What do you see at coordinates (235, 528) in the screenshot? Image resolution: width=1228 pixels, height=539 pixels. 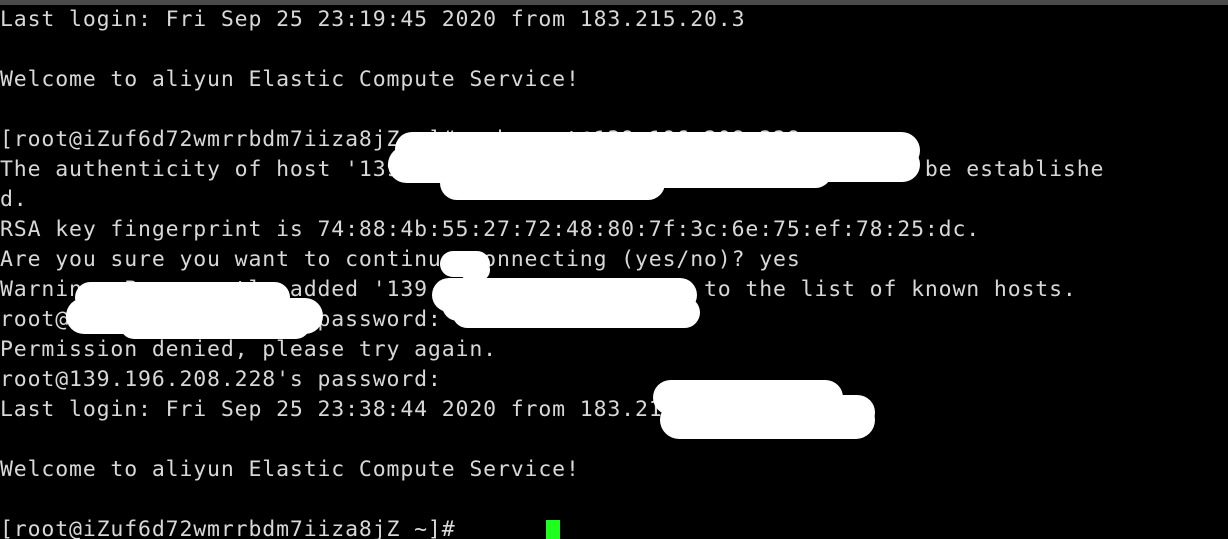 I see `terminal-prompt-line: [root@iZuf6d72wmrrbdm7iiza8jZ ~]#` at bounding box center [235, 528].